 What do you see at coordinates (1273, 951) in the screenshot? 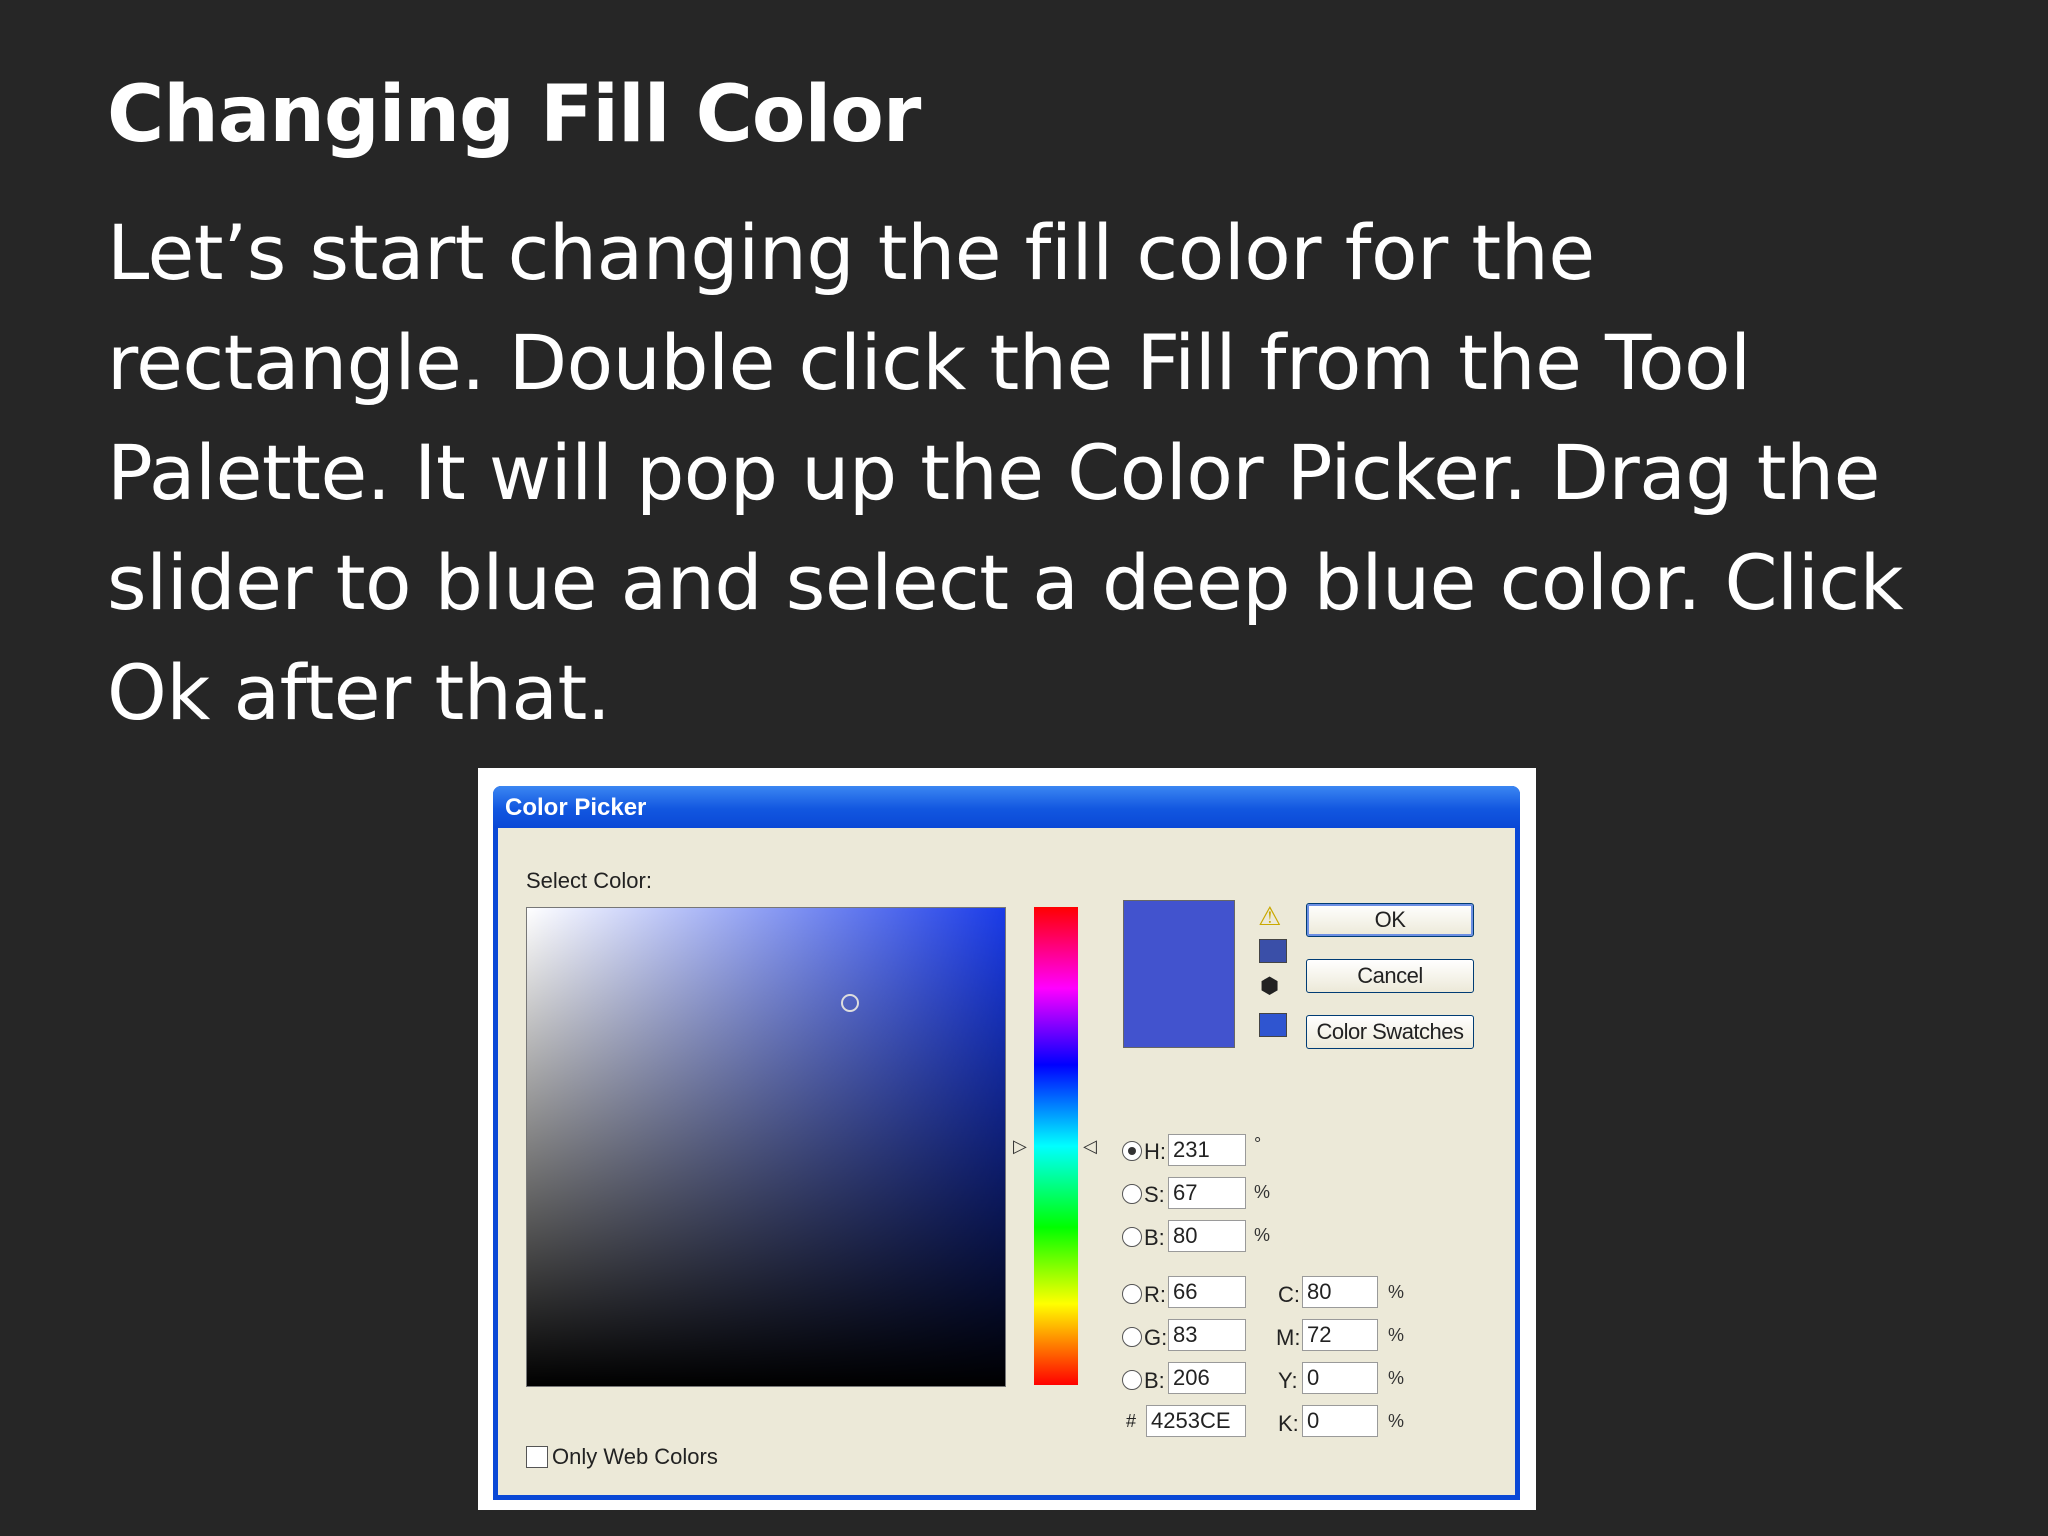
I see `gamut-color-swatch` at bounding box center [1273, 951].